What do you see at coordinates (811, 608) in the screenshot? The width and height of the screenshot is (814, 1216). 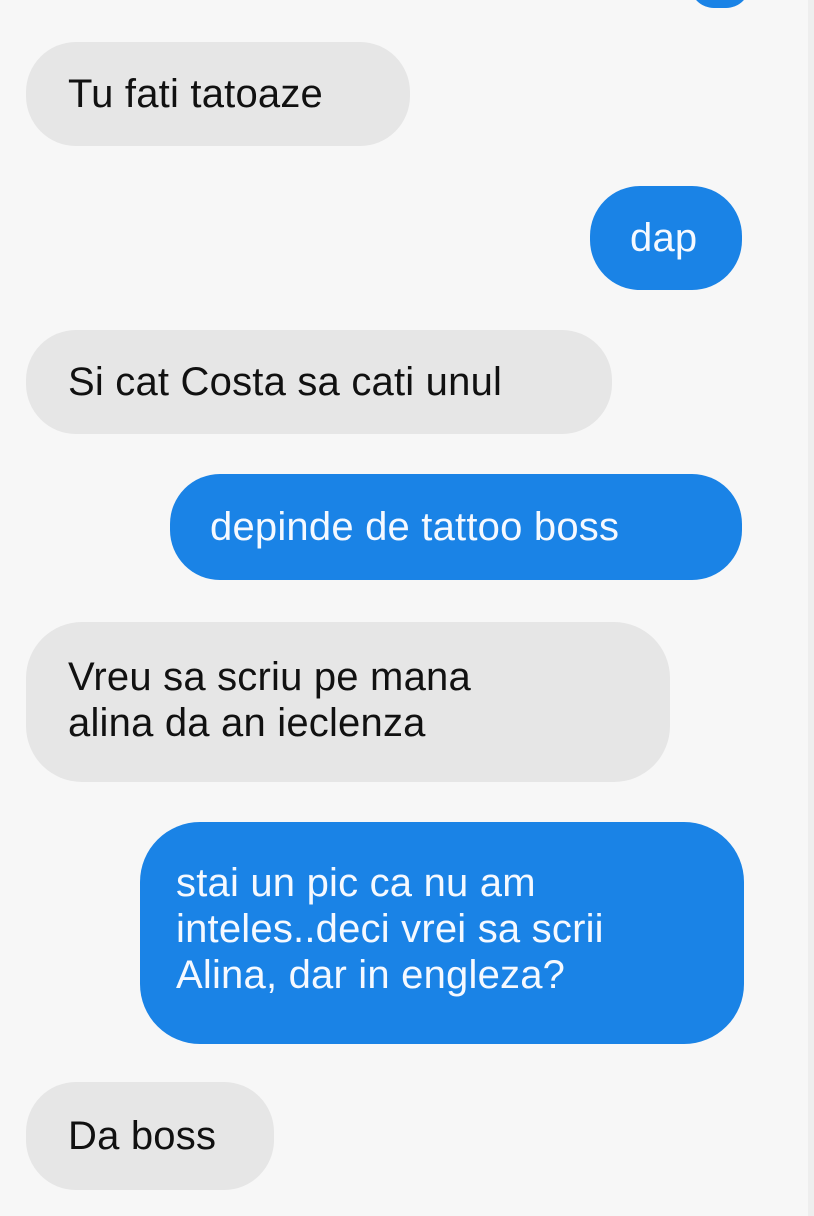 I see `scroll-edge` at bounding box center [811, 608].